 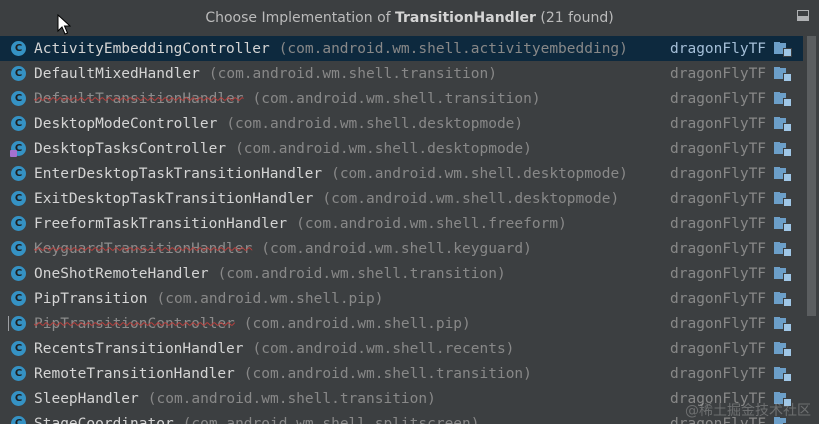 What do you see at coordinates (465, 17) in the screenshot?
I see `popup-title-class: TransitionHandler` at bounding box center [465, 17].